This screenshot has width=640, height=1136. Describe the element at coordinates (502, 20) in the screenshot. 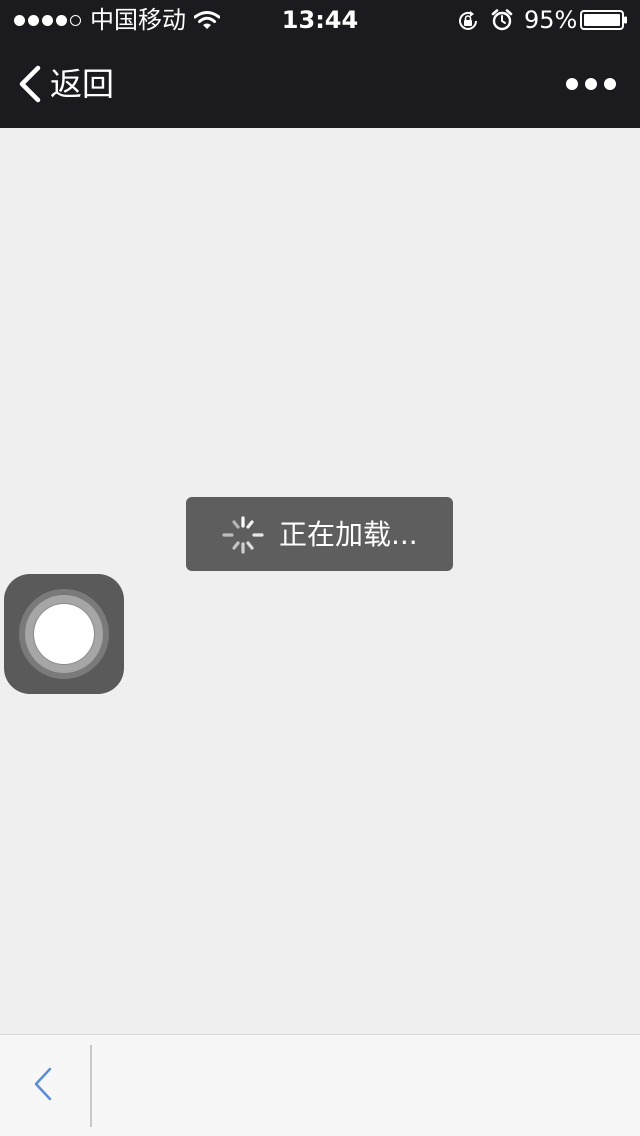

I see `alarm-icon` at that location.